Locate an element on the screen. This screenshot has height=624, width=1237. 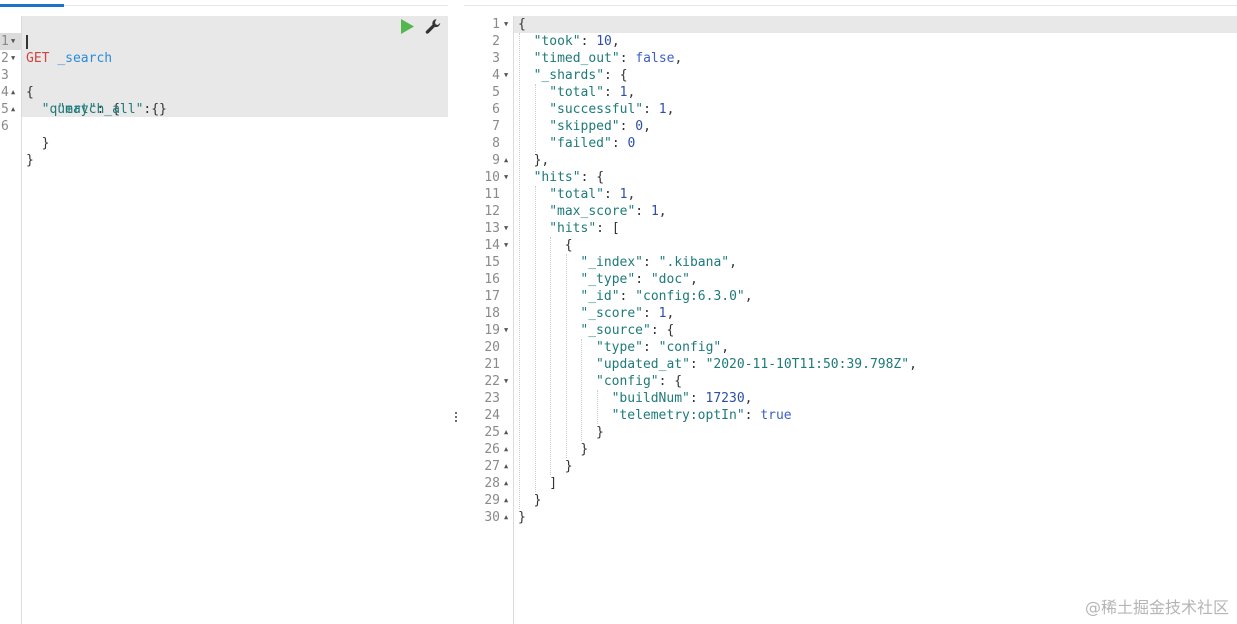
response-line-code: "skipped": 0, is located at coordinates (600, 126).